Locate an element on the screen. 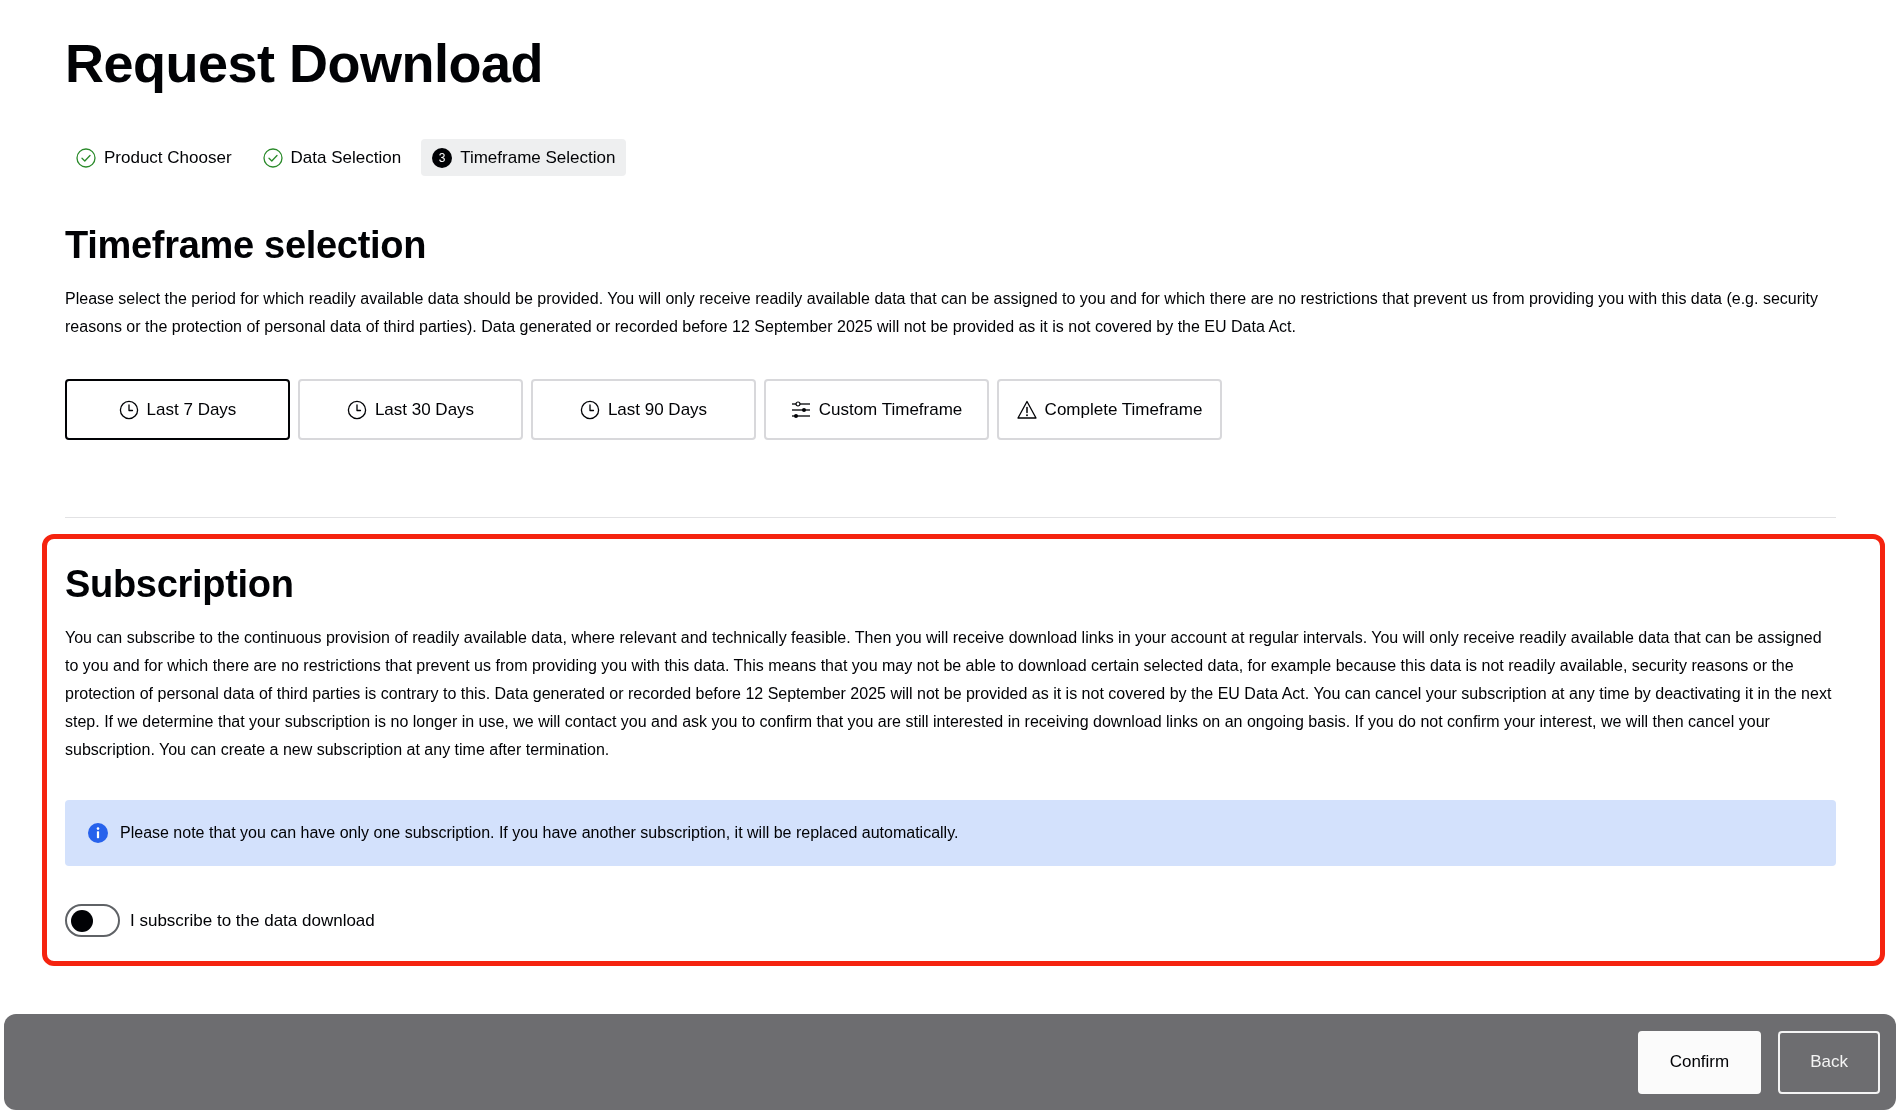 This screenshot has width=1900, height=1112. timeframe-option-button: Custom Timeframe is located at coordinates (876, 409).